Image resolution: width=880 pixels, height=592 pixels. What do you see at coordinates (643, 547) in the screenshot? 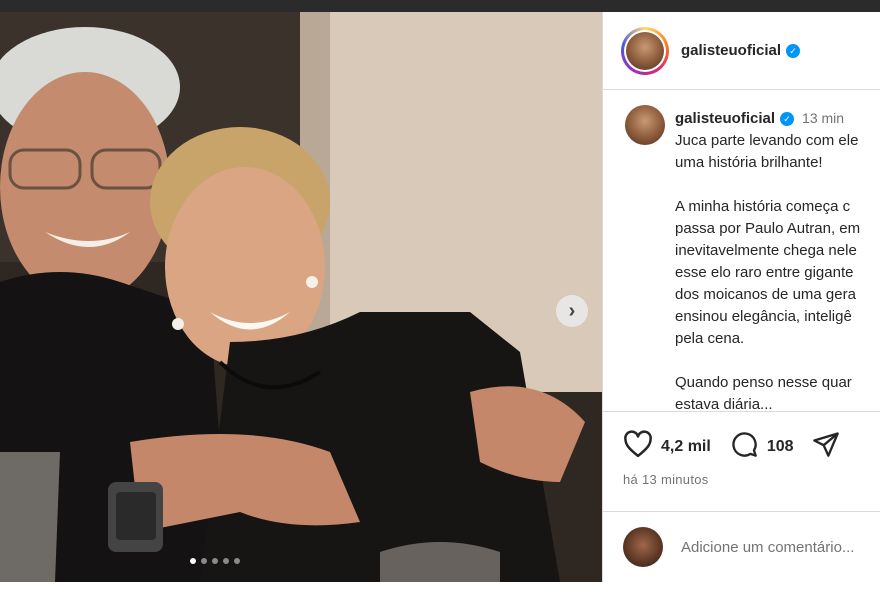
I see `current-user-avatar` at bounding box center [643, 547].